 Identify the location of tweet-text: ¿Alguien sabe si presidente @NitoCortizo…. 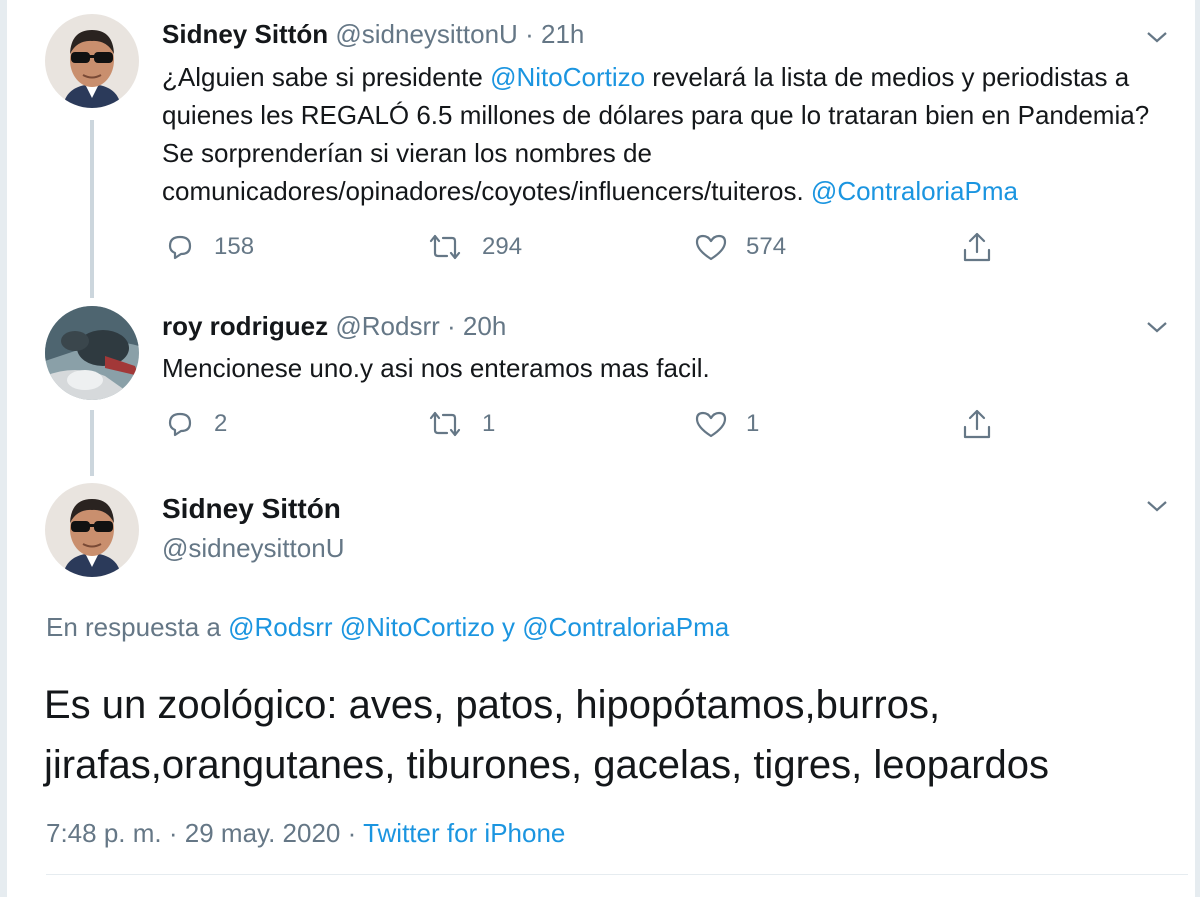
(667, 134).